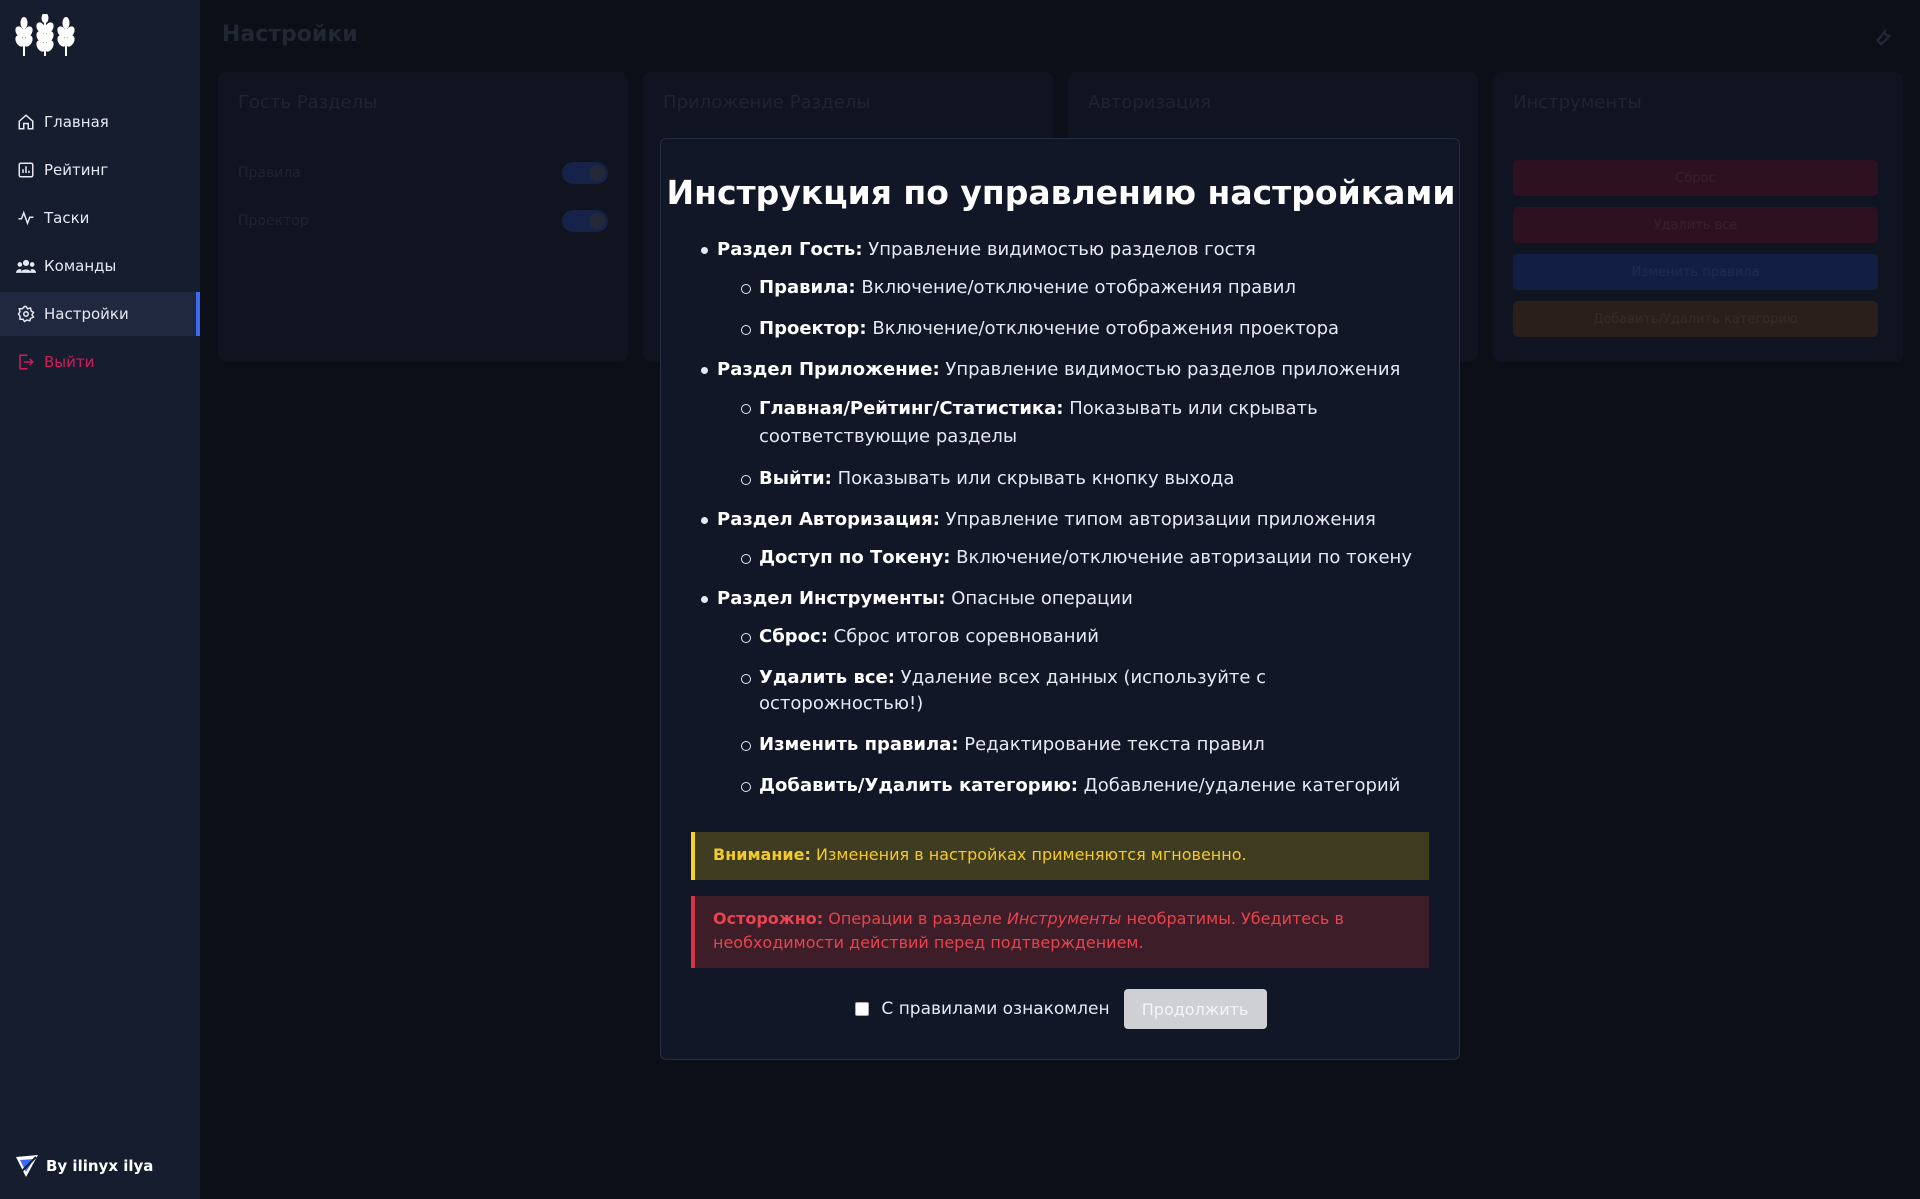 The height and width of the screenshot is (1199, 1920). Describe the element at coordinates (26, 314) in the screenshot. I see `gear-icon` at that location.